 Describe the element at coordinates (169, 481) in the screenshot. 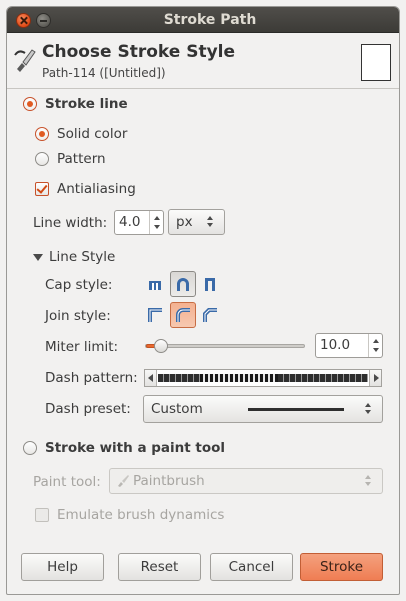

I see `paint-tool-value: Paintbrush` at that location.